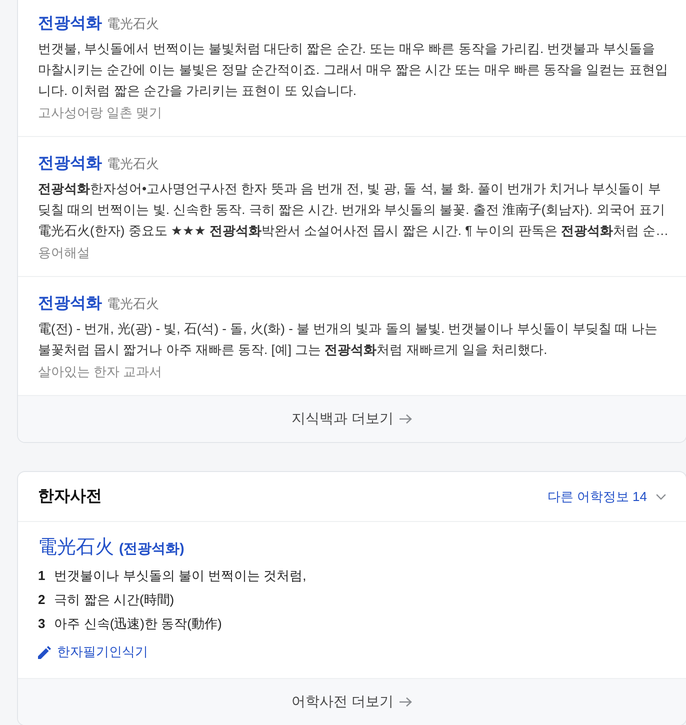 Image resolution: width=686 pixels, height=725 pixels. Describe the element at coordinates (100, 372) in the screenshot. I see `source-link: 살아있는 한자 교과서` at that location.